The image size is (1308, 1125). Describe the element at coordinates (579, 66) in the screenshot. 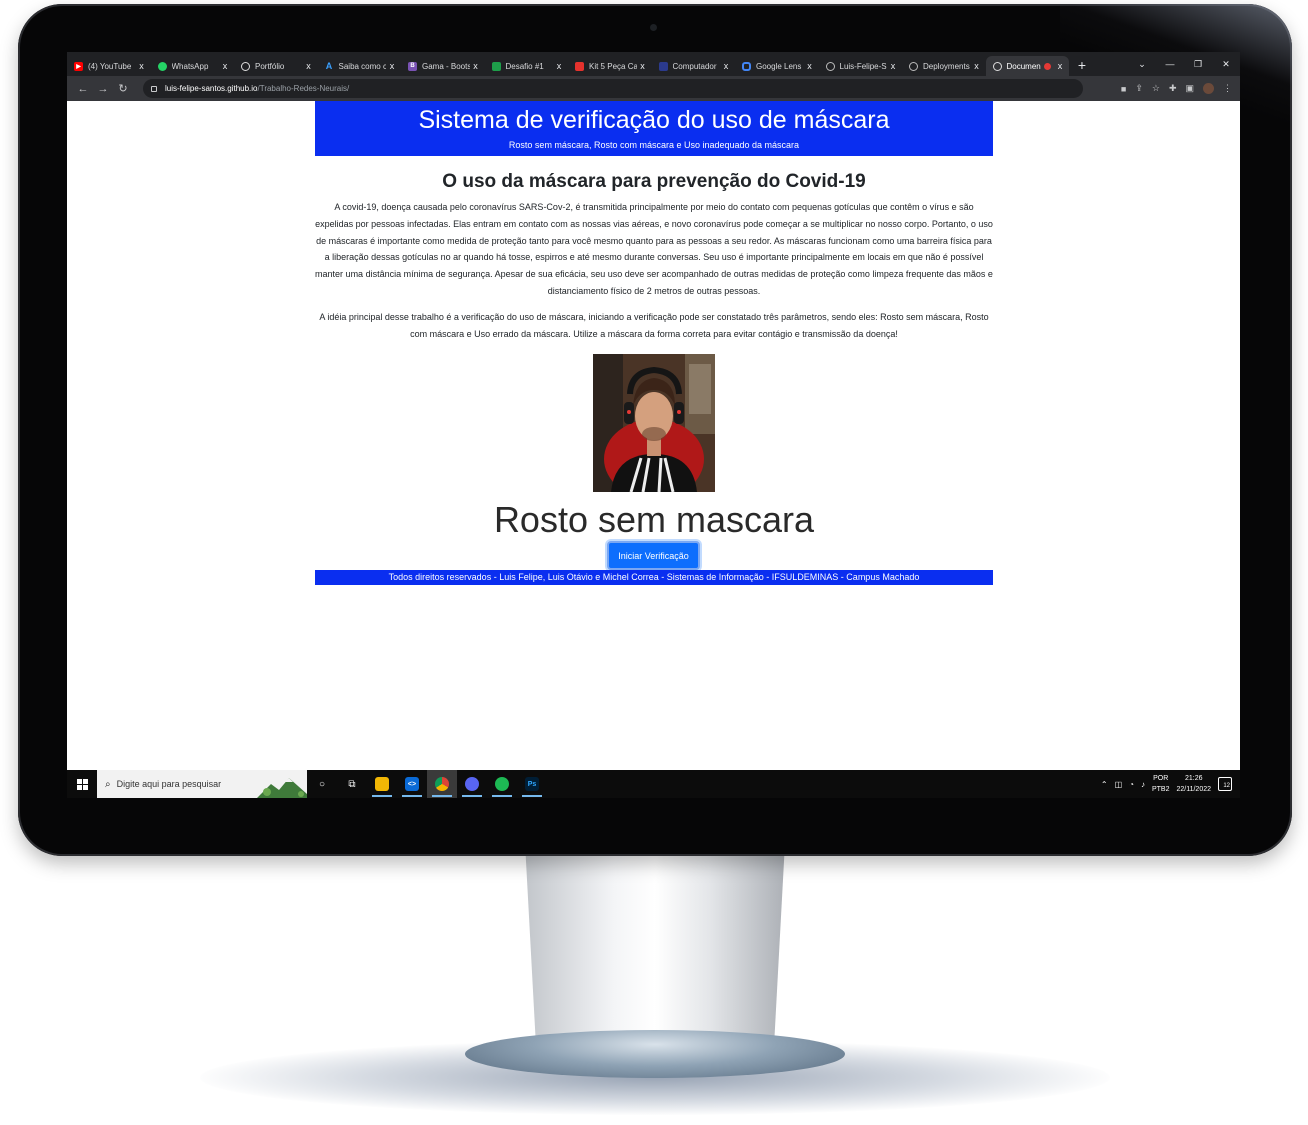

I see `shop-icon` at that location.